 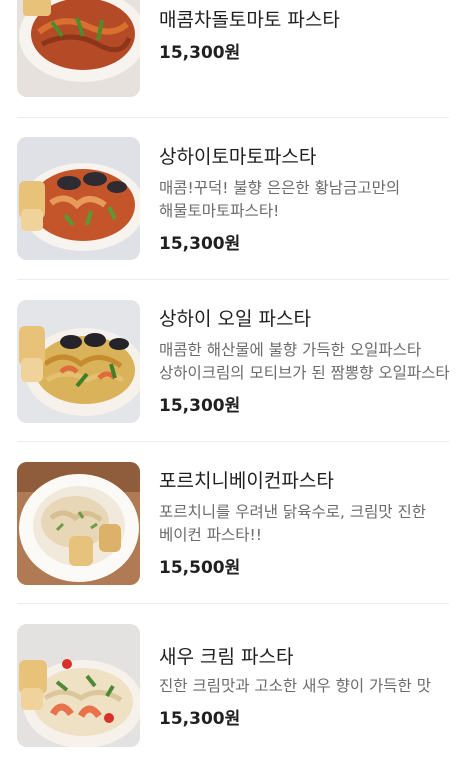 What do you see at coordinates (226, 657) in the screenshot?
I see `menu-item-name: 새우 크림 파스타` at bounding box center [226, 657].